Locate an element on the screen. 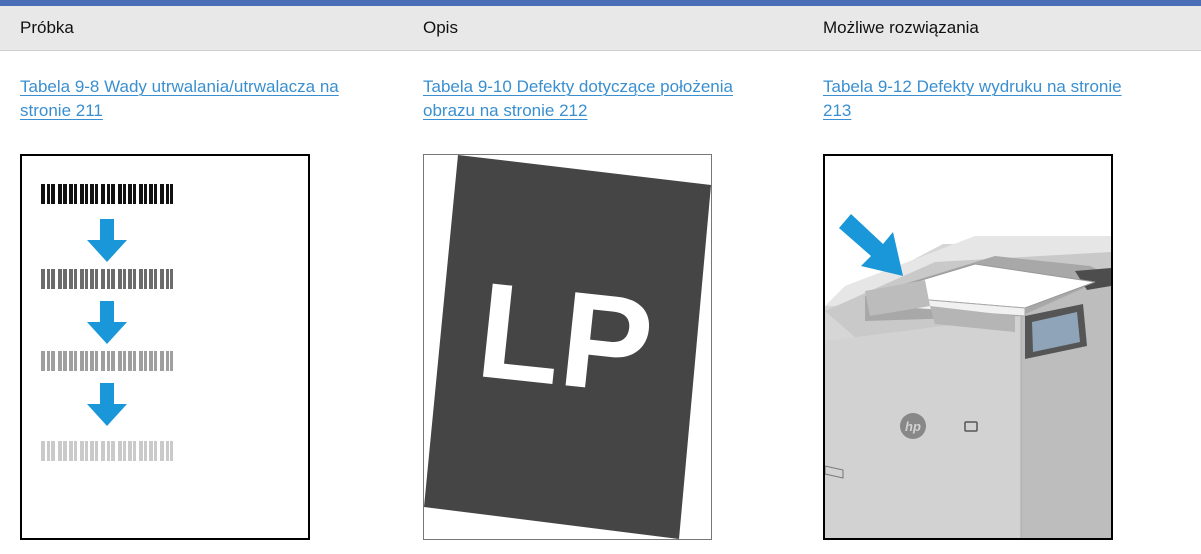 The image size is (1201, 554). svg-text: hp is located at coordinates (913, 426).